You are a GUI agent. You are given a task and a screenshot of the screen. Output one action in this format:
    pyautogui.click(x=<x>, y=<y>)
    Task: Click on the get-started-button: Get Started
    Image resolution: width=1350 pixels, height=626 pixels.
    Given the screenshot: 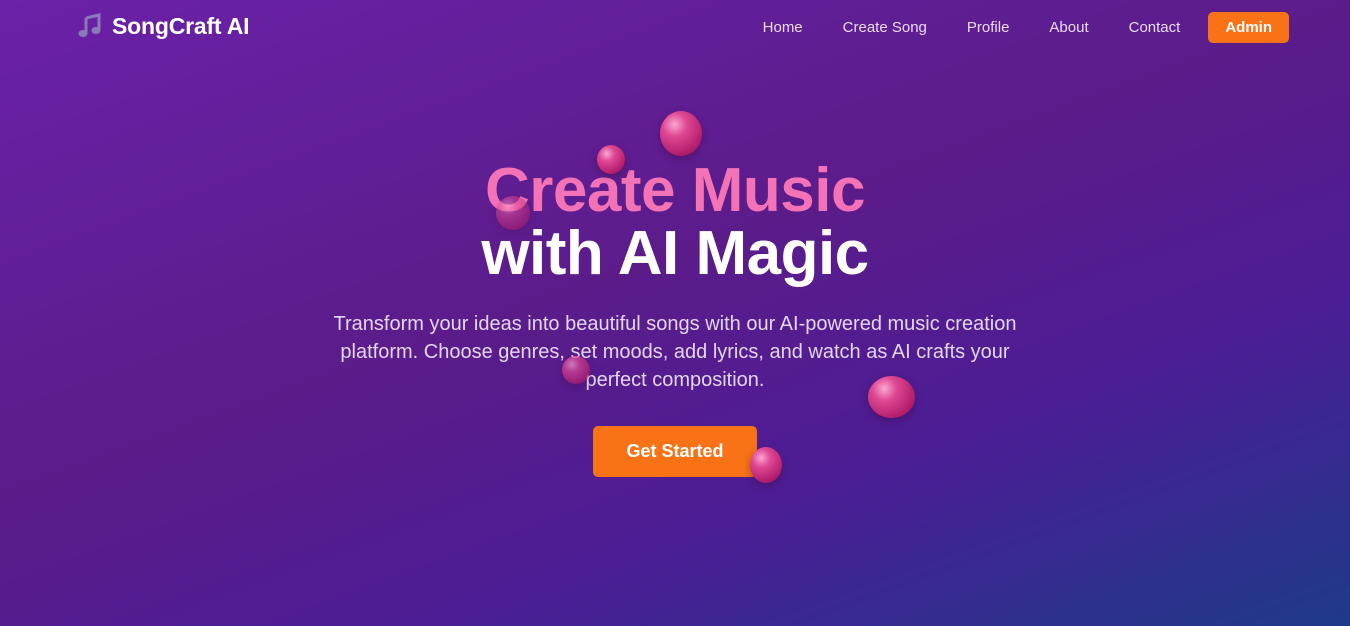 What is the action you would take?
    pyautogui.click(x=675, y=451)
    